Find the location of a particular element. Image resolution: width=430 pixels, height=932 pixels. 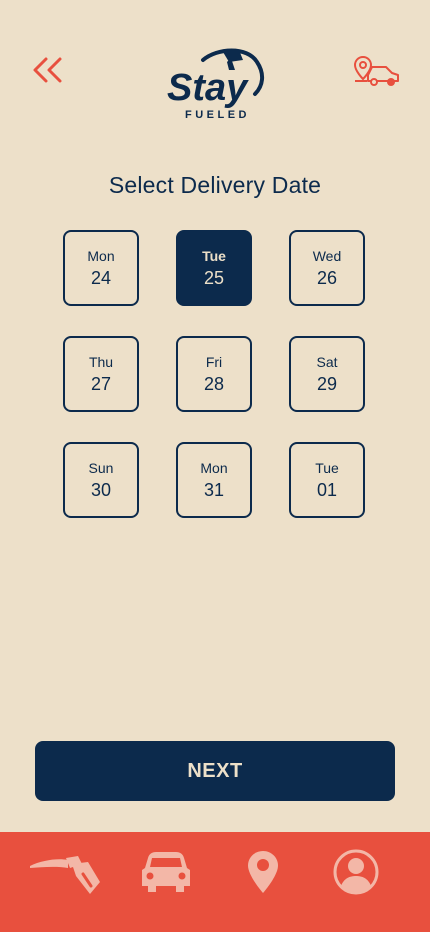

date-option: Sat 29 is located at coordinates (327, 374).